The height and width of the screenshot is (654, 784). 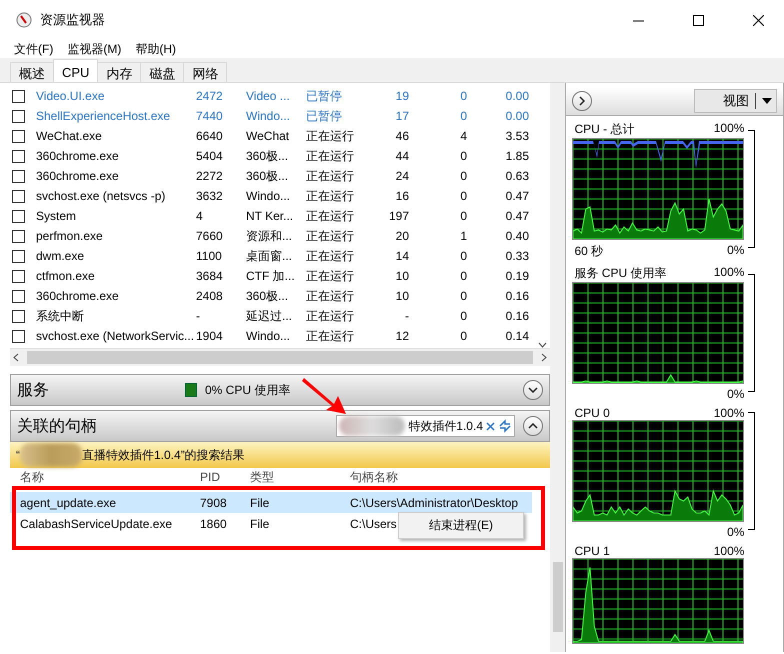 I want to click on menu-item: 帮助(H), so click(x=155, y=49).